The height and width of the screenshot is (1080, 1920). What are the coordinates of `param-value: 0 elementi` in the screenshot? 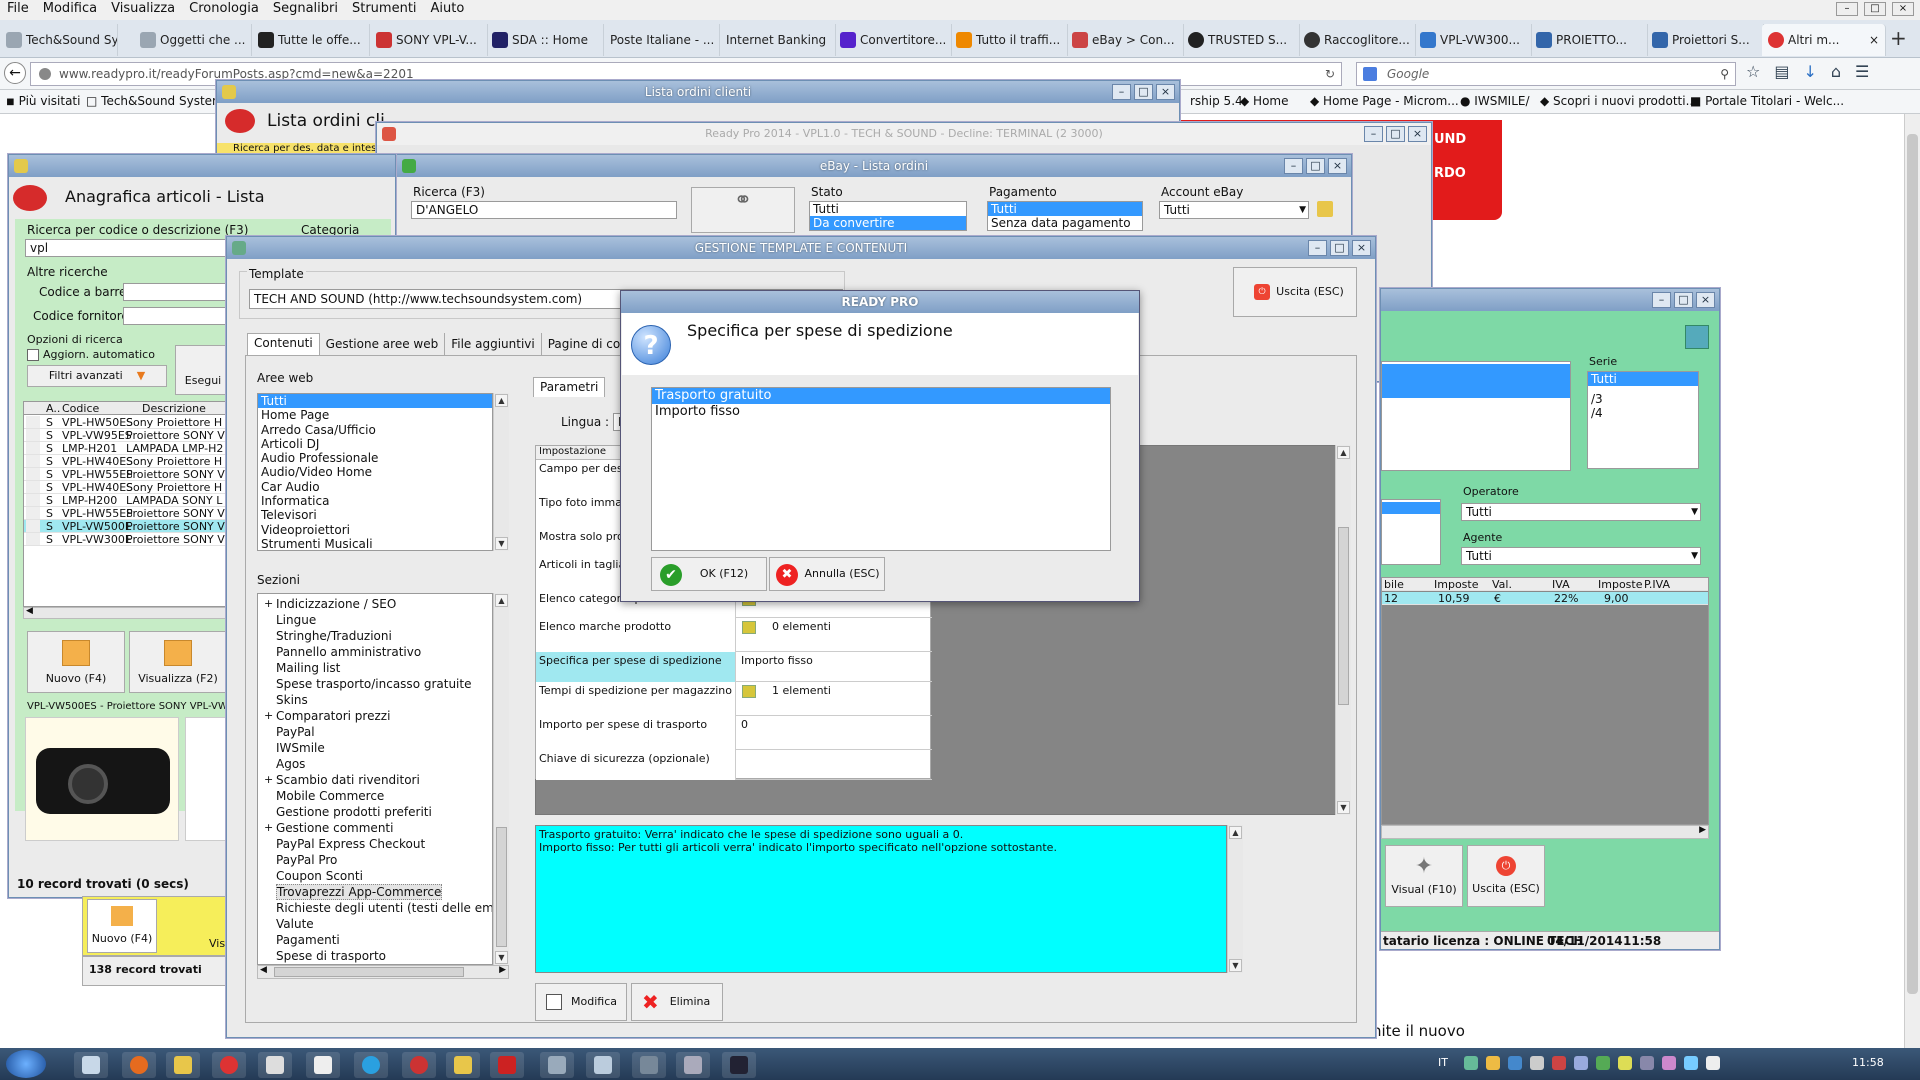 It's located at (834, 635).